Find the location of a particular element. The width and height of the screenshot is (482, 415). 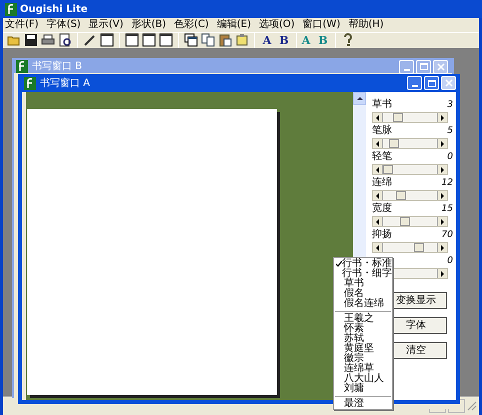

menu-option: 刘墉 is located at coordinates (363, 389).